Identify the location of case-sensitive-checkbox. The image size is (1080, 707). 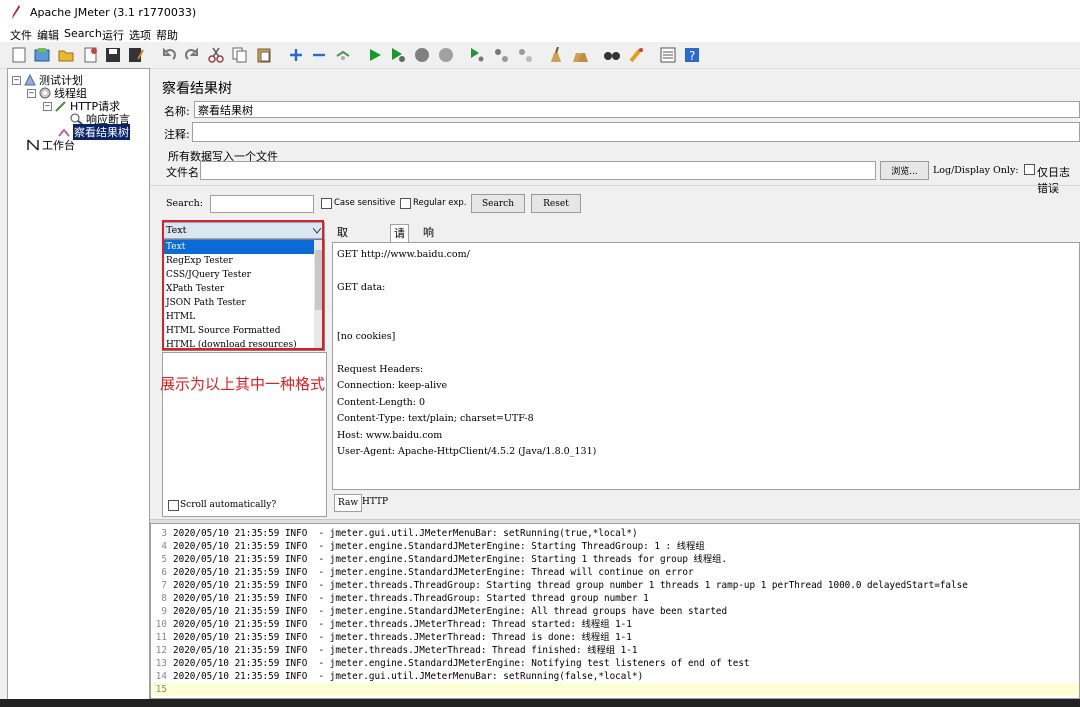
(326, 203).